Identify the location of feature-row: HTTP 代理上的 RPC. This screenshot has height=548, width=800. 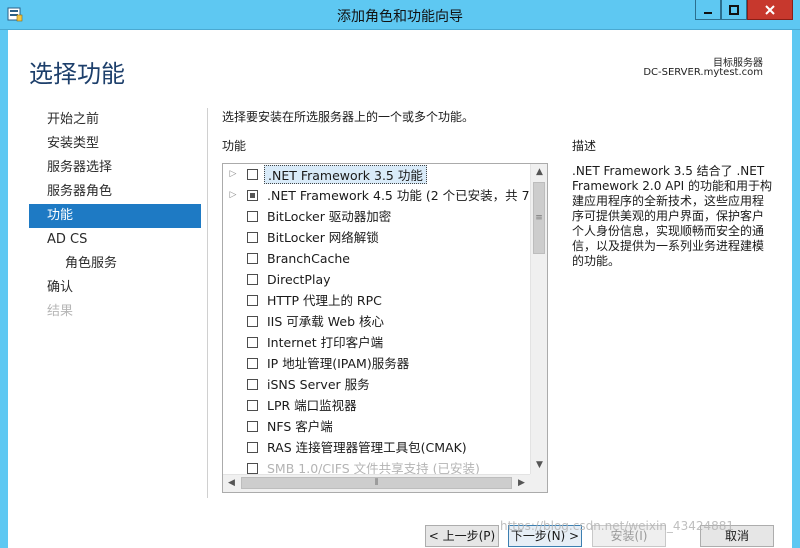
(376, 300).